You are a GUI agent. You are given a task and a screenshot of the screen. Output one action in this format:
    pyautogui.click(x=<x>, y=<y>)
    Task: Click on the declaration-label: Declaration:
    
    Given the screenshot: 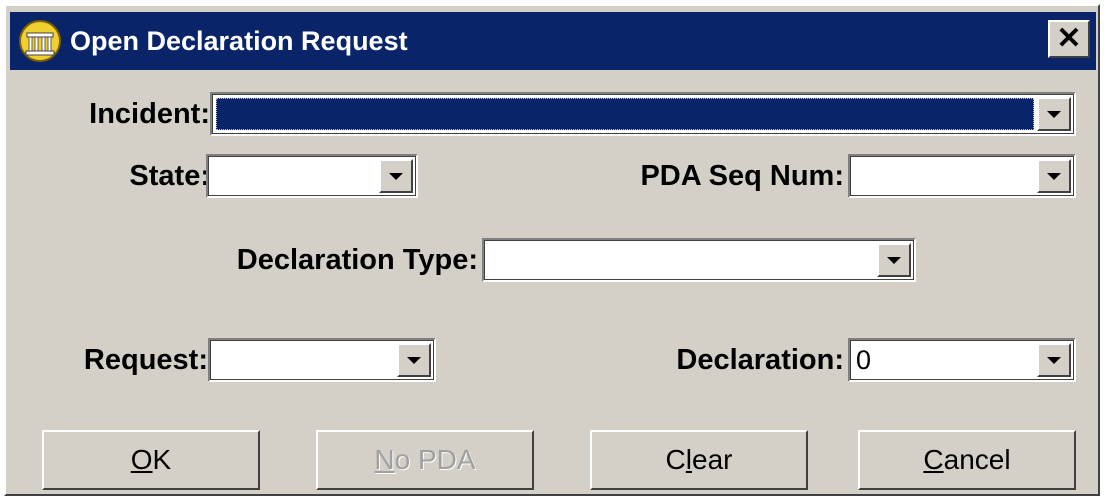 What is the action you would take?
    pyautogui.click(x=760, y=360)
    